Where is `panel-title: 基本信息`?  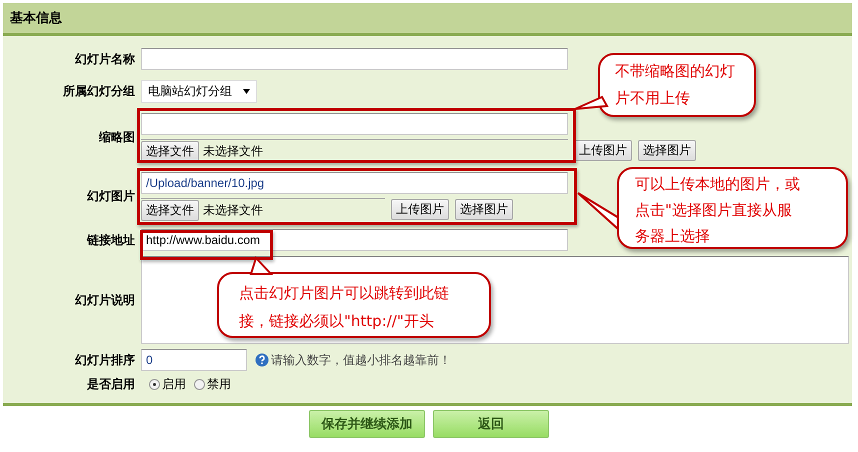 panel-title: 基本信息 is located at coordinates (36, 18).